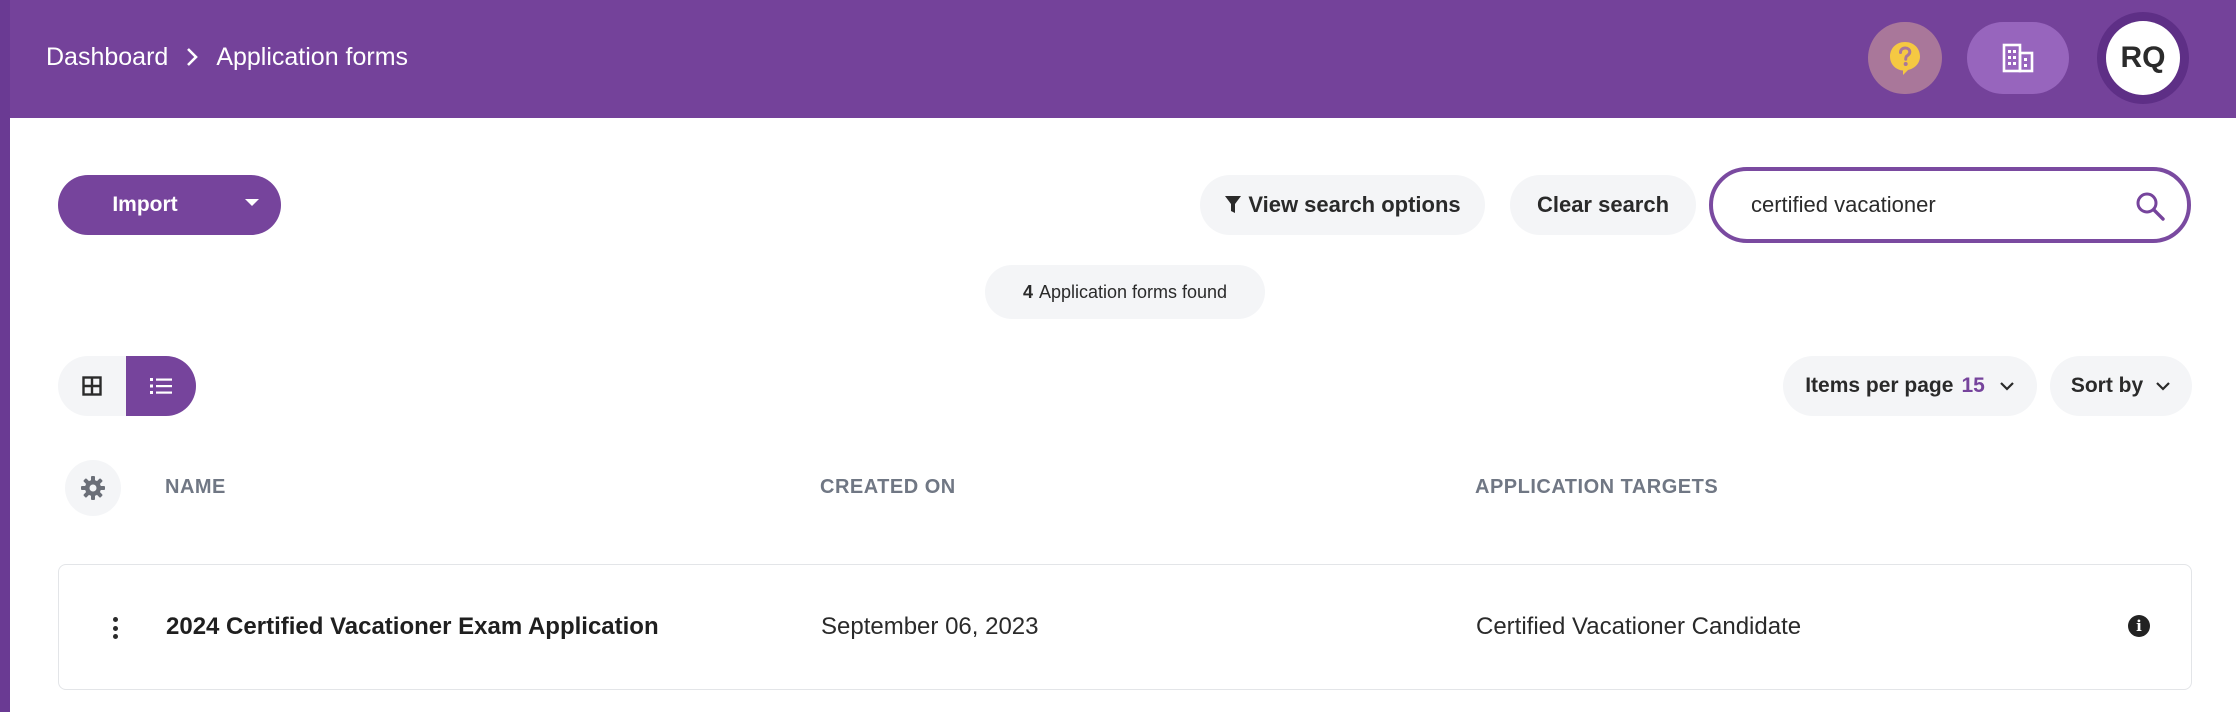 This screenshot has height=712, width=2236. I want to click on view-search-options-label: View search options, so click(1354, 204).